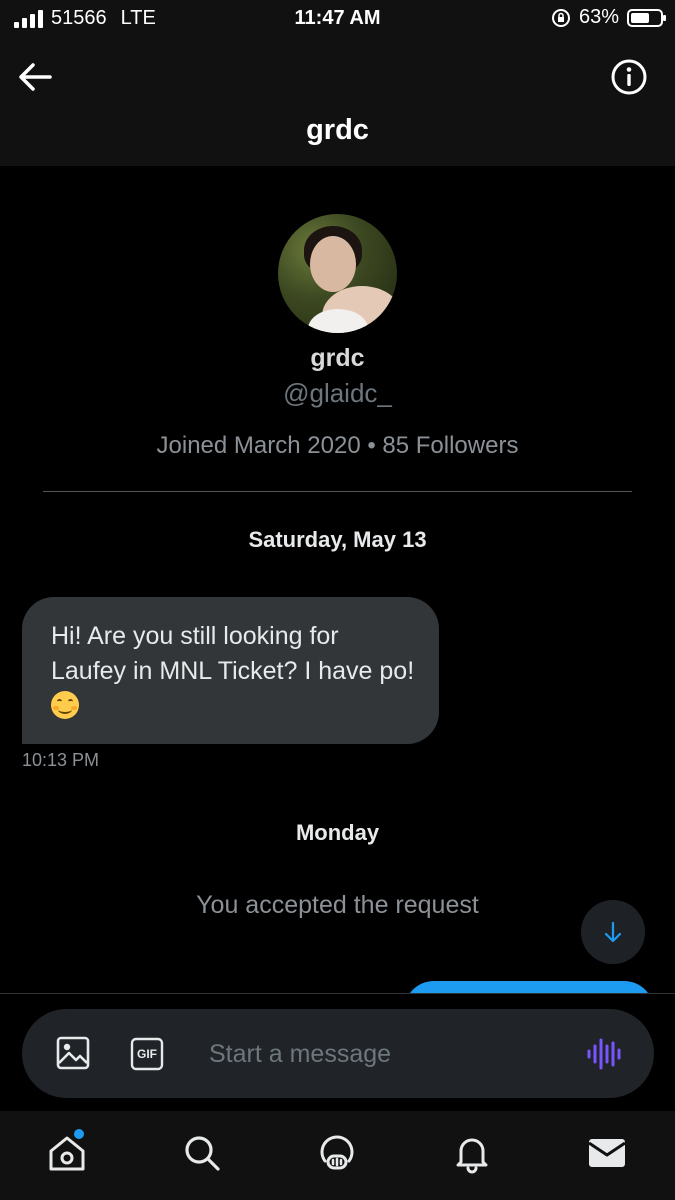 This screenshot has width=675, height=1200. What do you see at coordinates (337, 491) in the screenshot?
I see `divider` at bounding box center [337, 491].